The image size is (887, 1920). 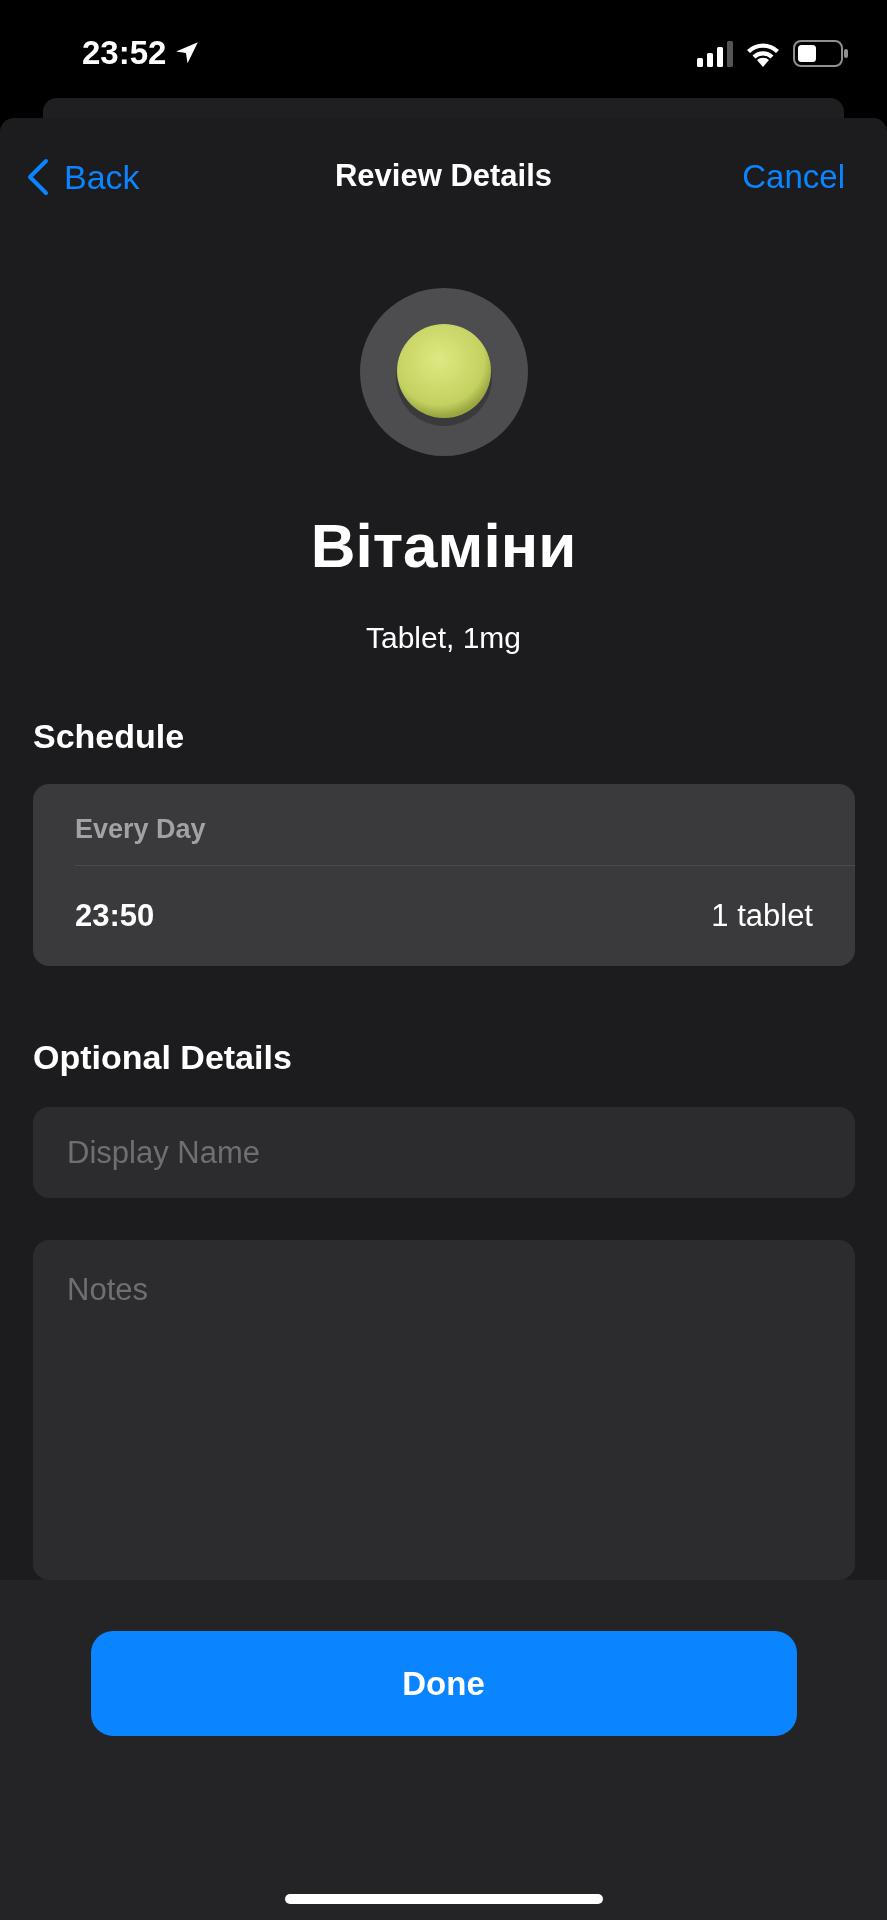 What do you see at coordinates (187, 53) in the screenshot?
I see `location-arrow-icon` at bounding box center [187, 53].